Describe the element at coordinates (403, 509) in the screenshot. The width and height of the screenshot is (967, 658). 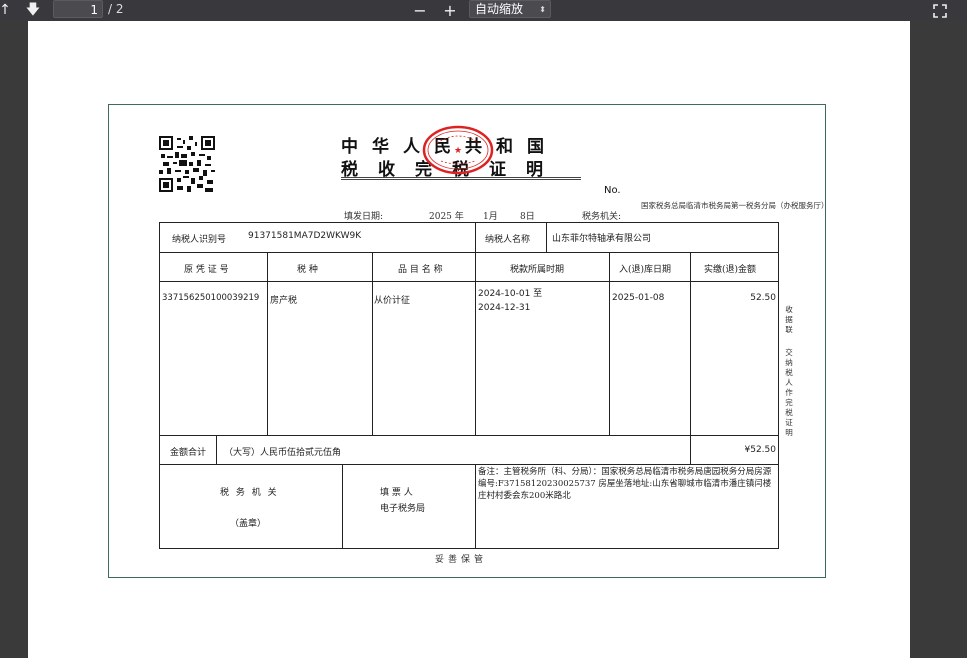
I see `filler-value: 电子税务局` at that location.